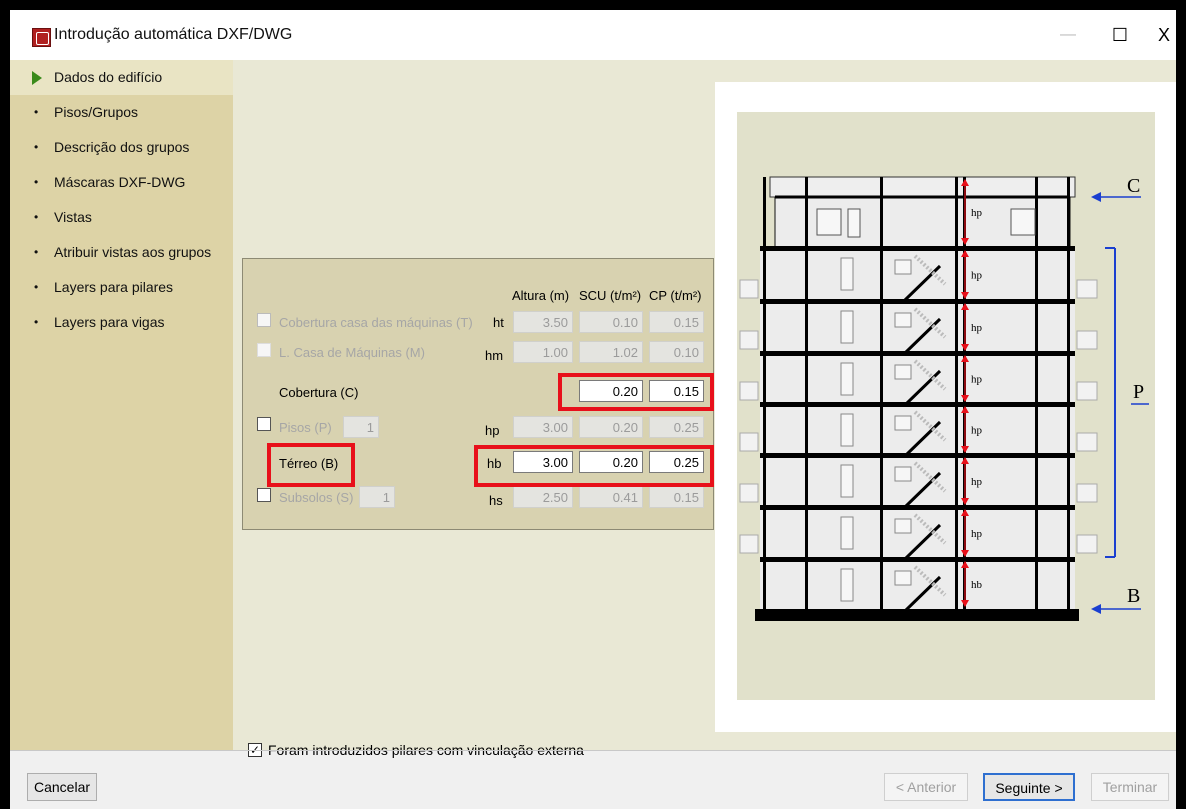  Describe the element at coordinates (1120, 35) in the screenshot. I see `maximize-button: ☐` at that location.